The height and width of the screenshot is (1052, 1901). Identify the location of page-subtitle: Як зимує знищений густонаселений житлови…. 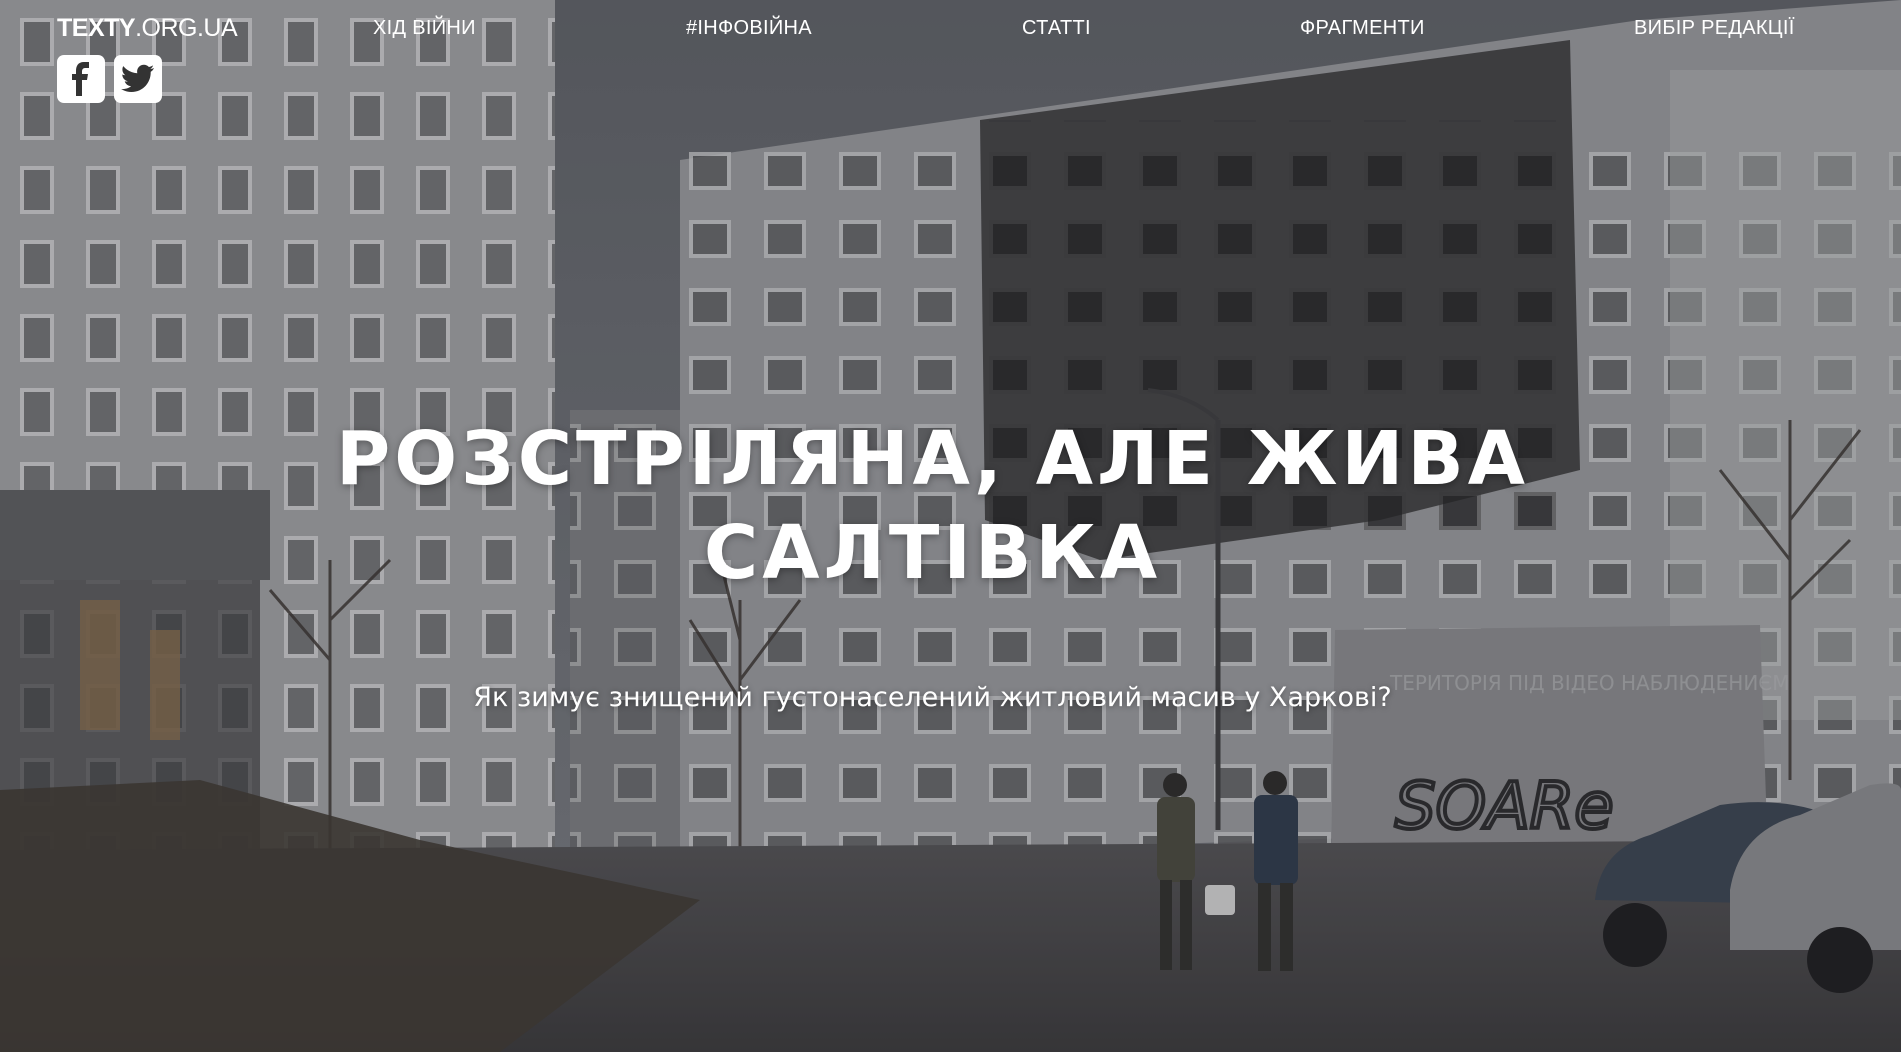
(932, 697).